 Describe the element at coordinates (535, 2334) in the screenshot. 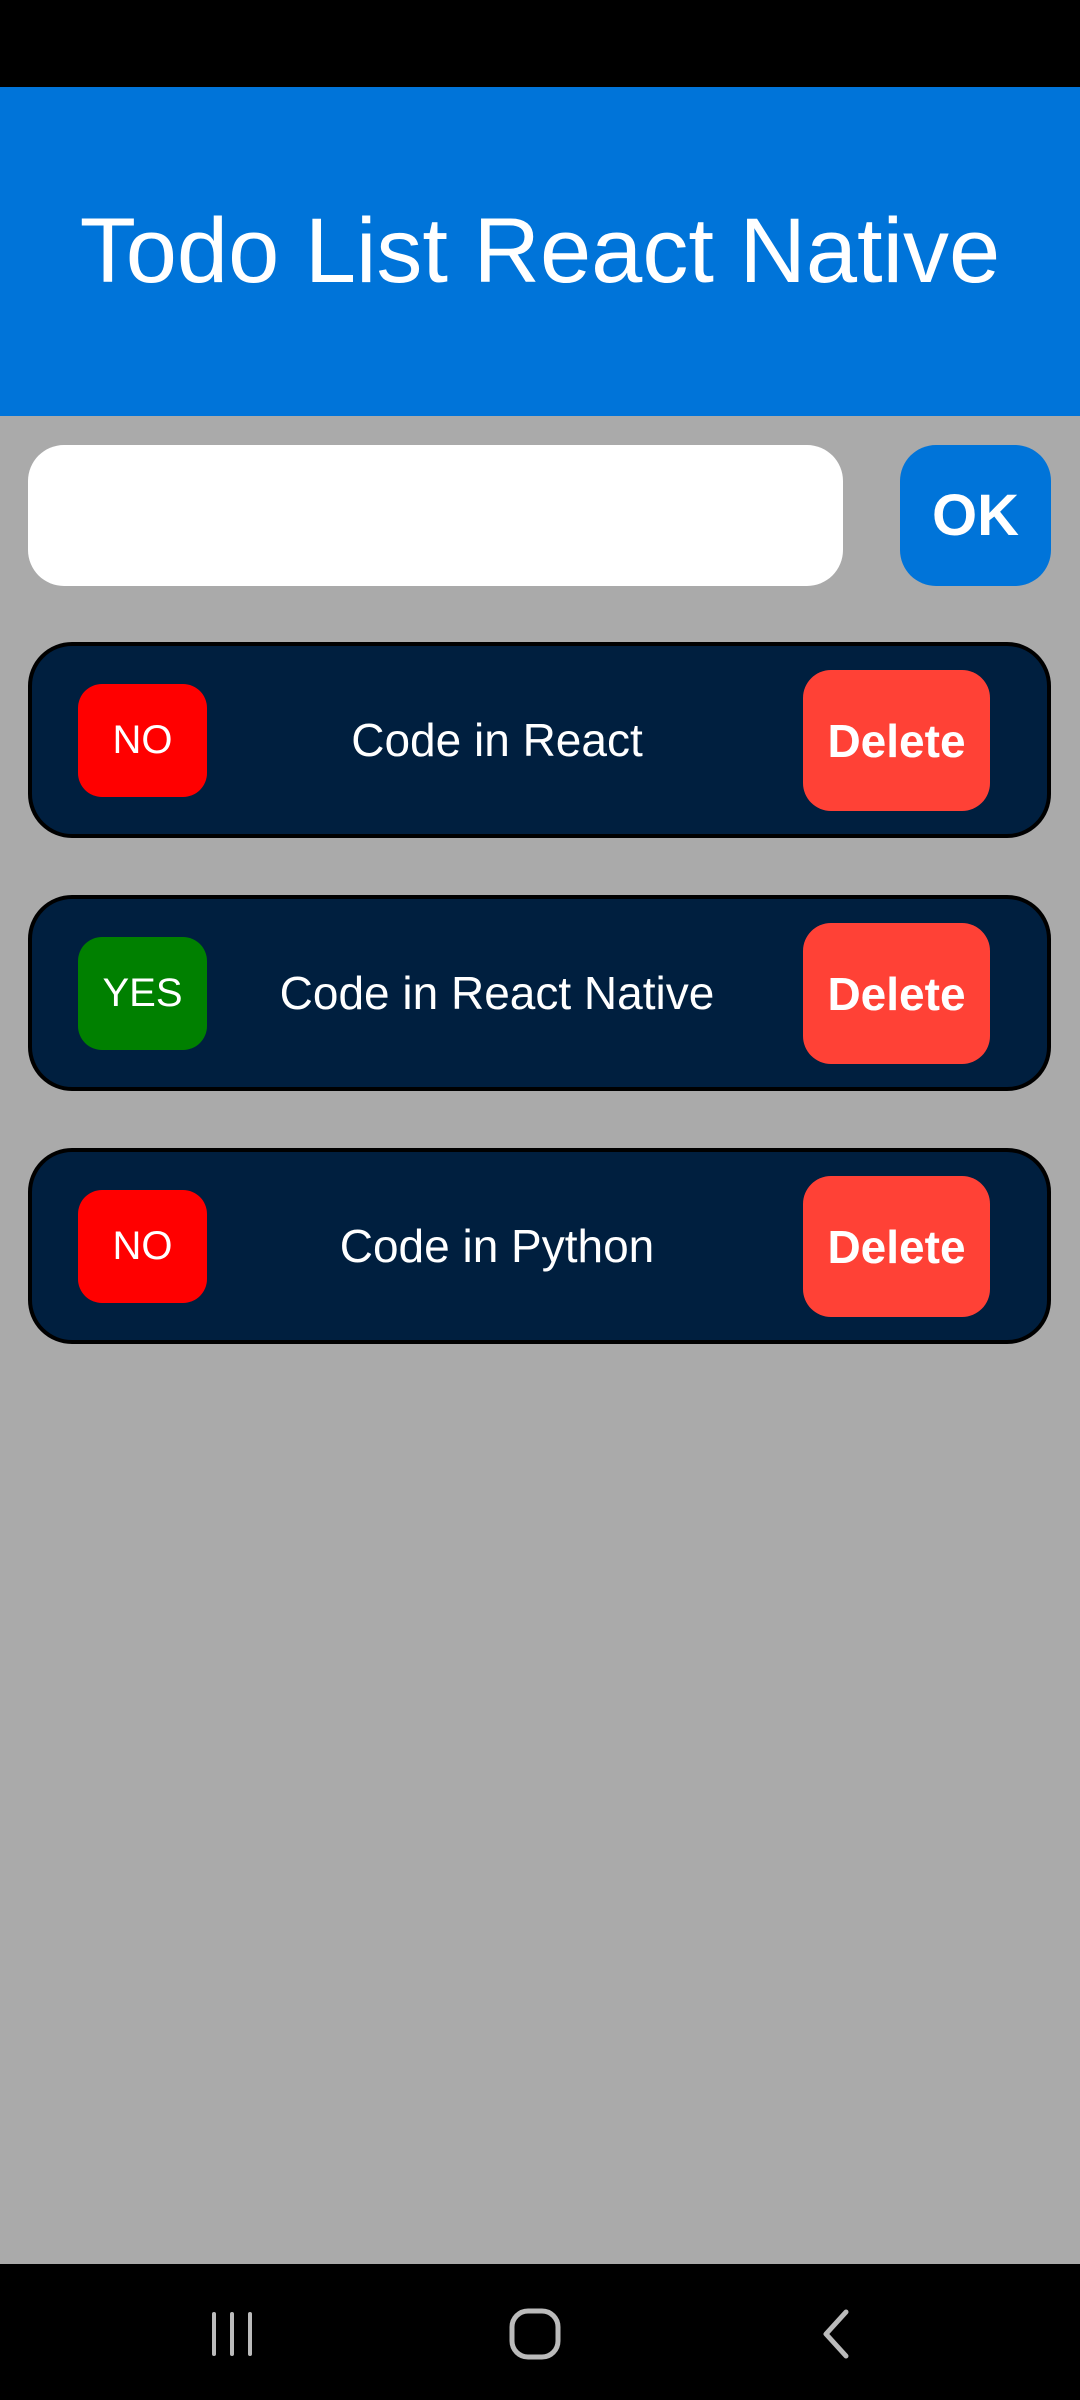

I see `home-icon` at that location.